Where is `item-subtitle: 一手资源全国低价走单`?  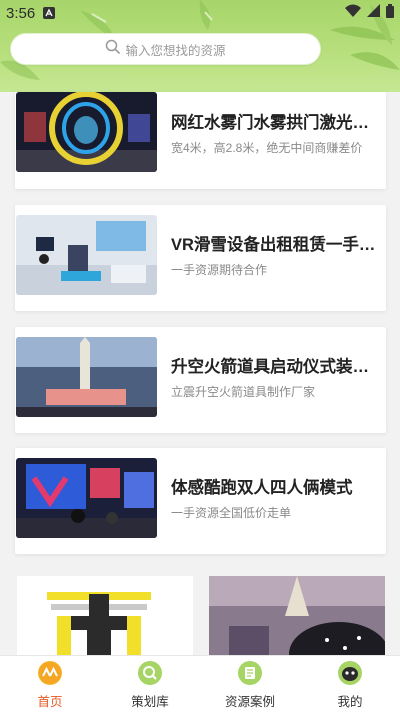
item-subtitle: 一手资源全国低价走单 is located at coordinates (231, 513).